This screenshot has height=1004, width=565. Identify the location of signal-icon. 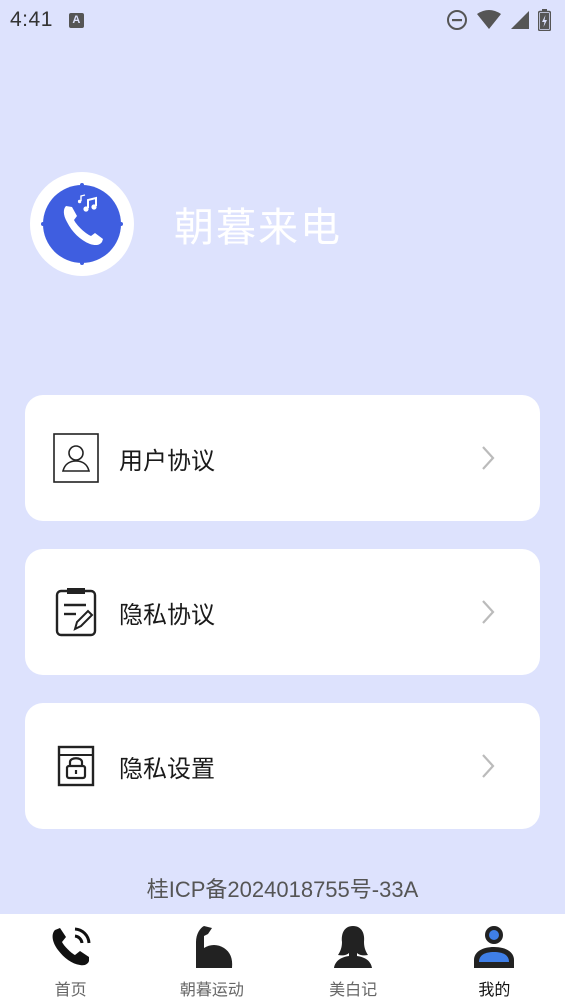
(520, 20).